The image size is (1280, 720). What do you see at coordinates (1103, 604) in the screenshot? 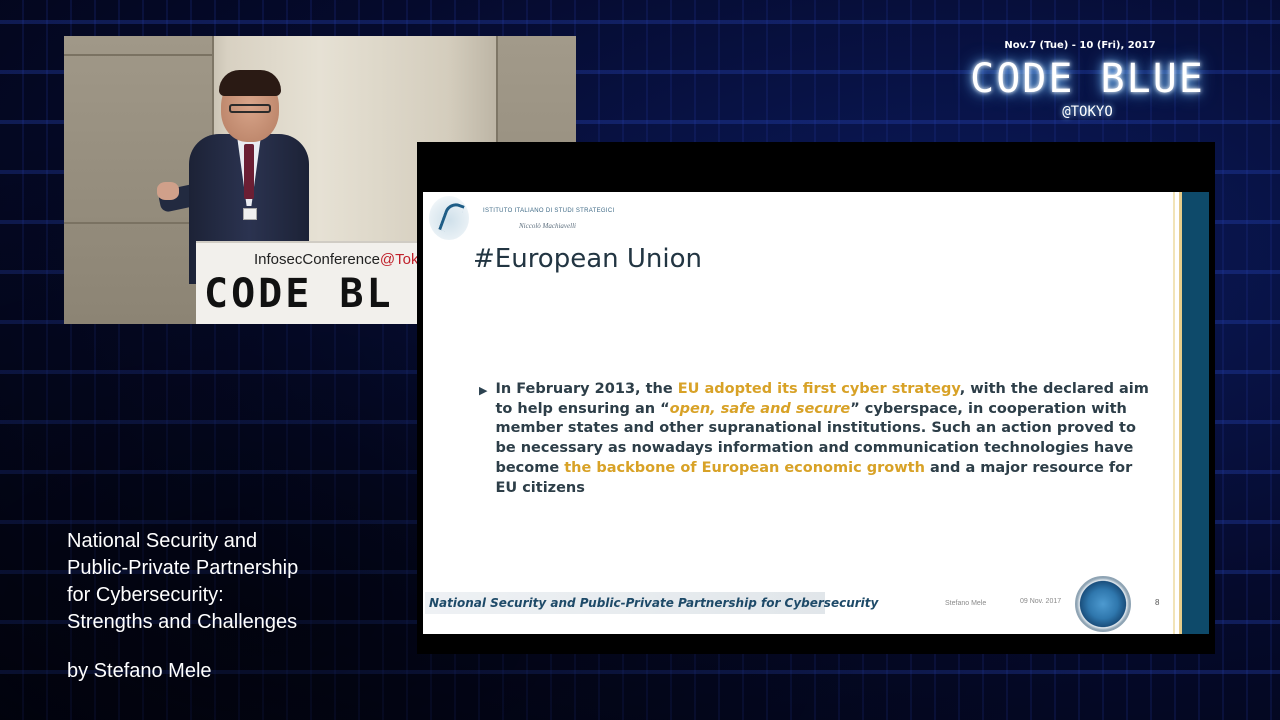
I see `globe-seal-icon` at bounding box center [1103, 604].